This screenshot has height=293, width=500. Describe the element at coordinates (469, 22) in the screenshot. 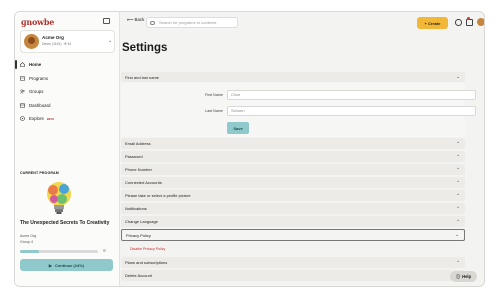

I see `chat-icon` at that location.